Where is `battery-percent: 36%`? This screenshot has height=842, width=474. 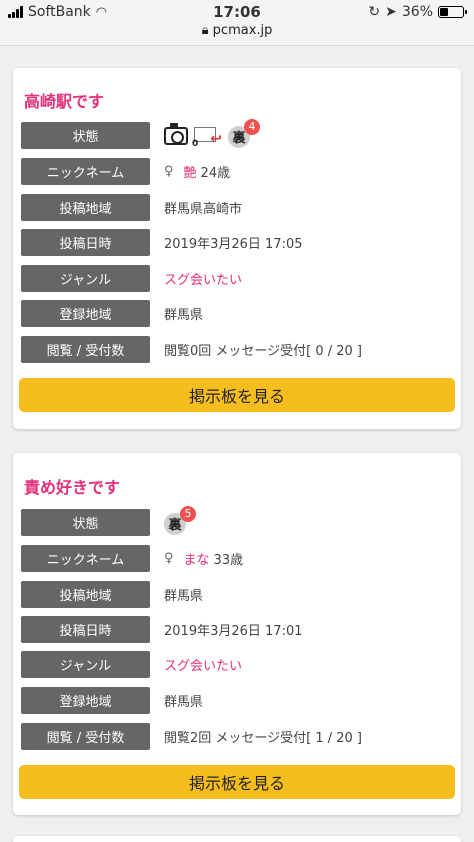 battery-percent: 36% is located at coordinates (417, 12).